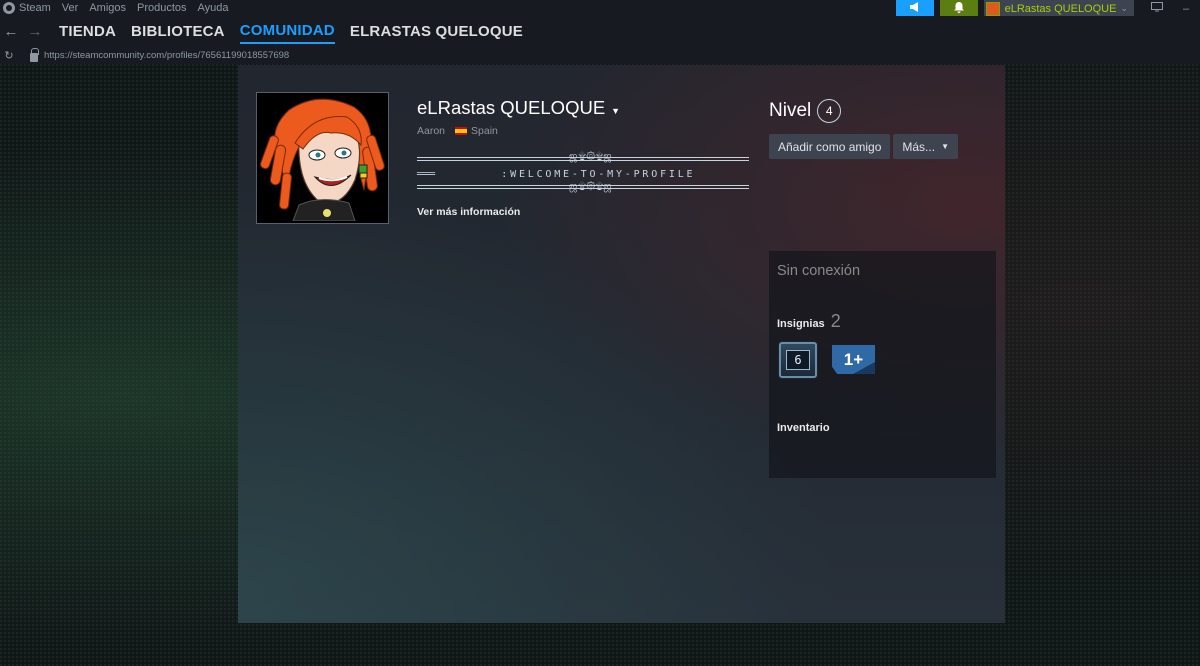 Image resolution: width=1200 pixels, height=666 pixels. Describe the element at coordinates (1186, 9) in the screenshot. I see `minimize-icon: –` at that location.